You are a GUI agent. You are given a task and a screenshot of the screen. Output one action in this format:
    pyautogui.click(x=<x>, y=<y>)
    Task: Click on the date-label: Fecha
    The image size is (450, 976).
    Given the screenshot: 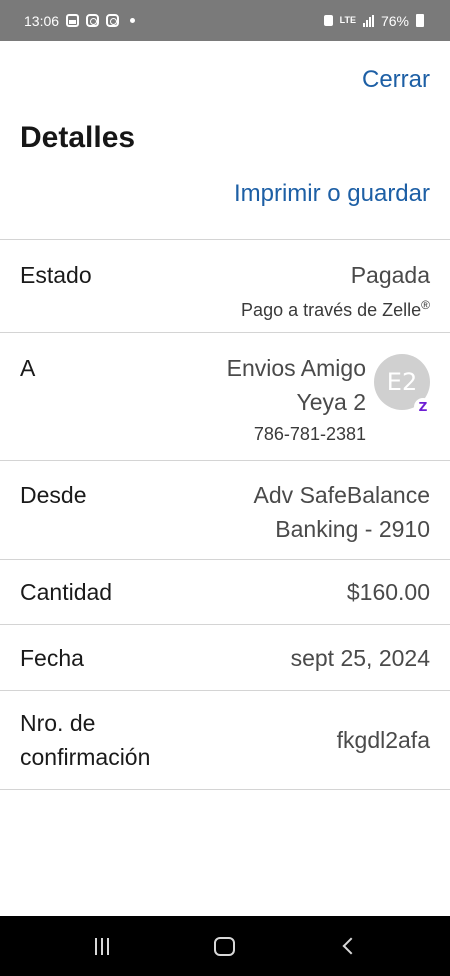 What is the action you would take?
    pyautogui.click(x=52, y=657)
    